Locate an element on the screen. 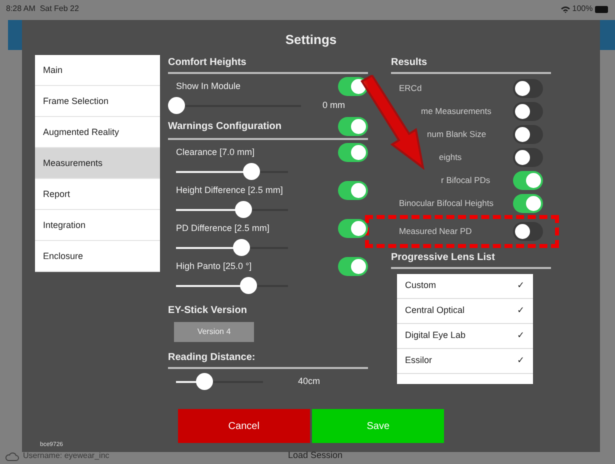  slider-value: 40cm is located at coordinates (309, 381).